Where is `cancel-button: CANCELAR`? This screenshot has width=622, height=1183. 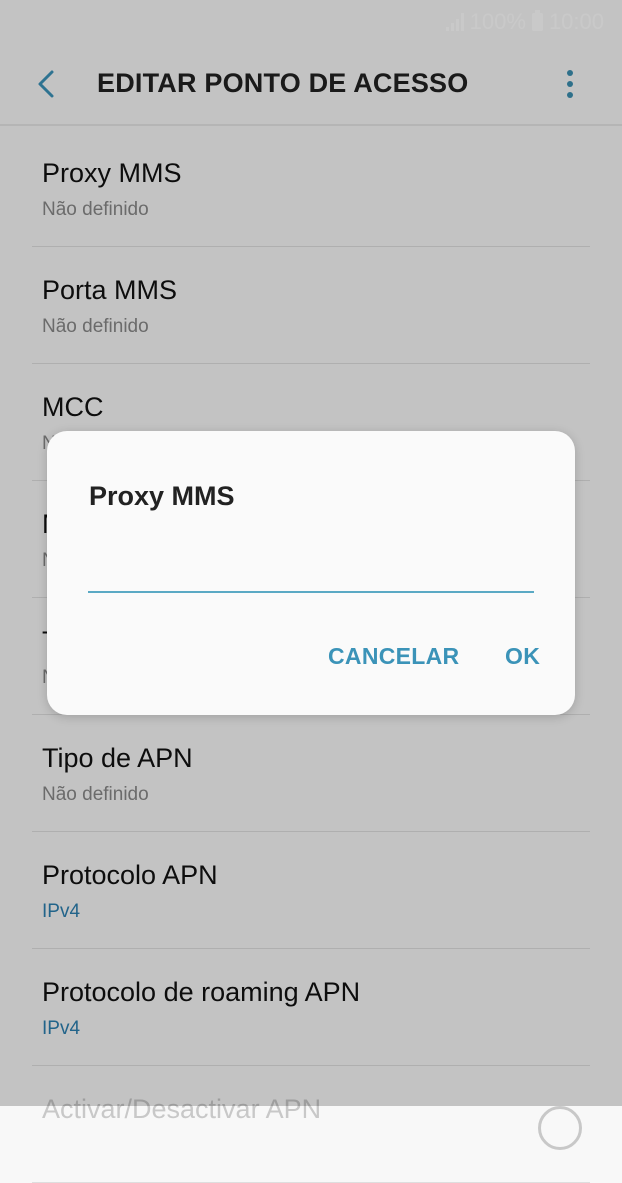
cancel-button: CANCELAR is located at coordinates (393, 656).